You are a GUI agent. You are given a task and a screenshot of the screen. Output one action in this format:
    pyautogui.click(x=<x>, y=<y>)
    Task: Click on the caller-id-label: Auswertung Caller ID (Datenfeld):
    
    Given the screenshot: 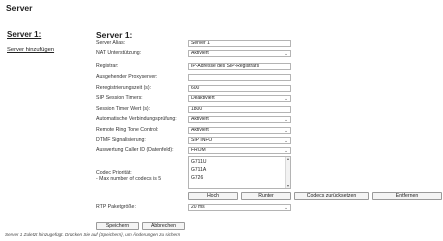 What is the action you would take?
    pyautogui.click(x=135, y=150)
    